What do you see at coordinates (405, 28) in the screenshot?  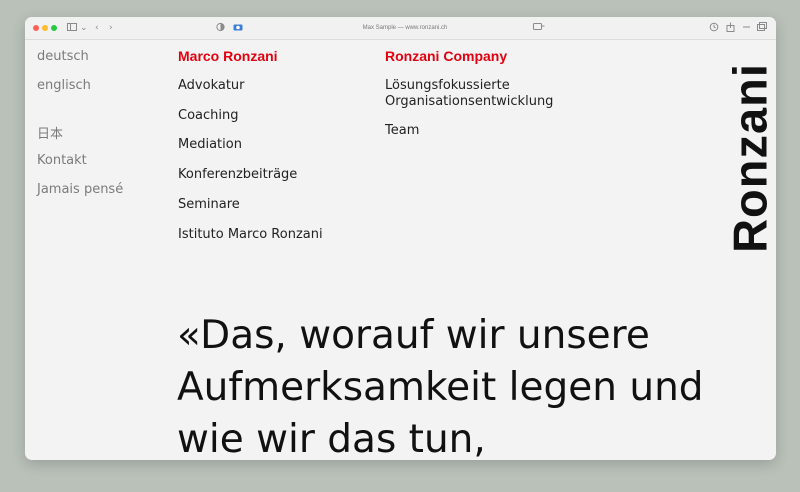 I see `address-bar: Max Sample — www.ronzani.ch` at bounding box center [405, 28].